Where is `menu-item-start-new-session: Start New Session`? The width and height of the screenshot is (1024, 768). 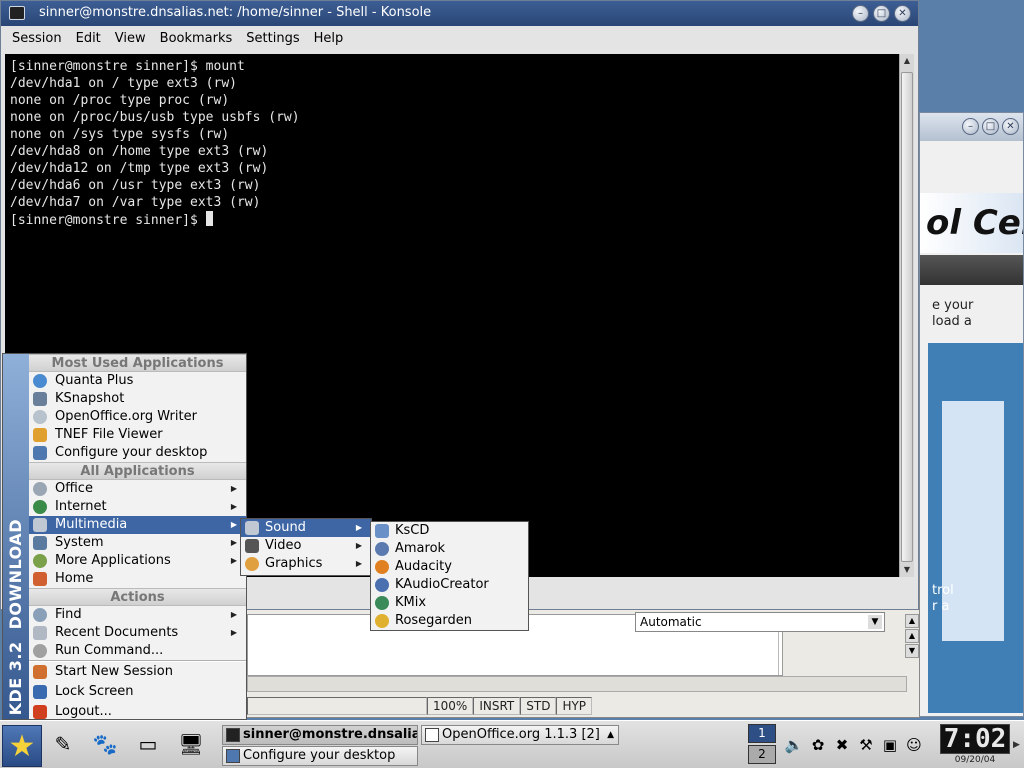 menu-item-start-new-session: Start New Session is located at coordinates (137, 672).